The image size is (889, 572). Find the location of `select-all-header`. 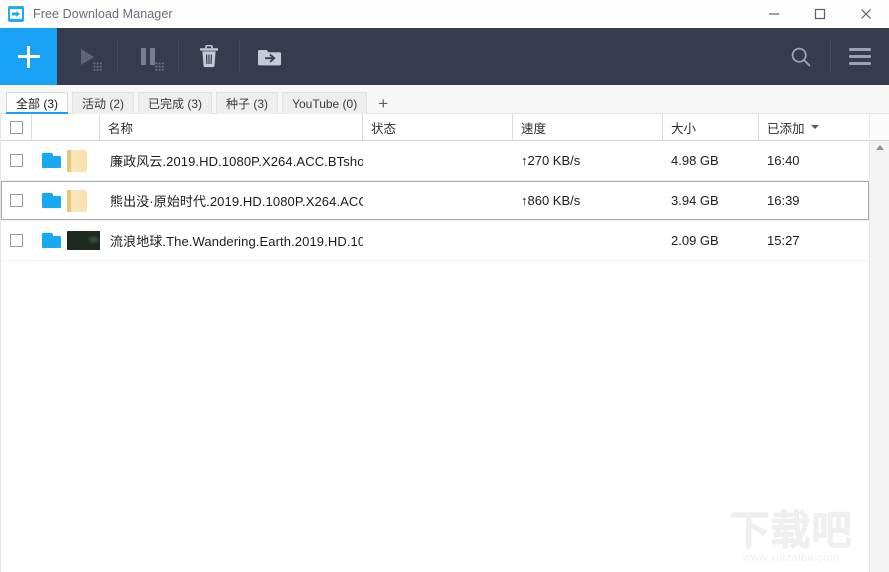

select-all-header is located at coordinates (16, 127).